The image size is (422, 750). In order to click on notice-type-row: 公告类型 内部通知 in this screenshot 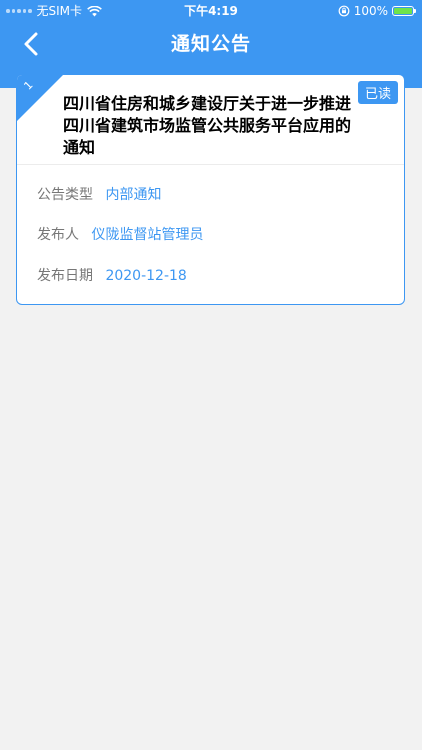, I will do `click(99, 195)`.